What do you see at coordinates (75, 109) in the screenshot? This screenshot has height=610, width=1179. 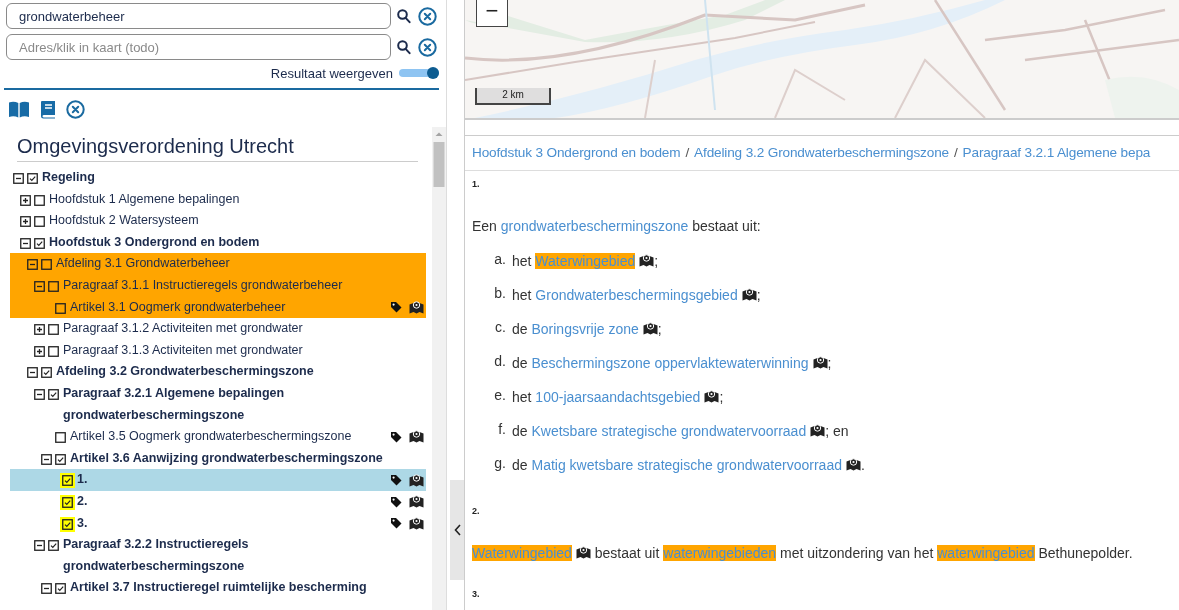 I see `close-icon` at bounding box center [75, 109].